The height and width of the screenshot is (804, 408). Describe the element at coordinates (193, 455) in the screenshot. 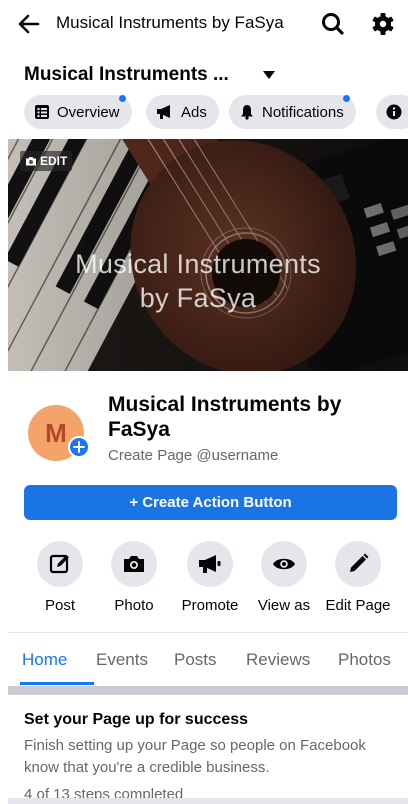

I see `create-username-link: Create Page @username` at that location.